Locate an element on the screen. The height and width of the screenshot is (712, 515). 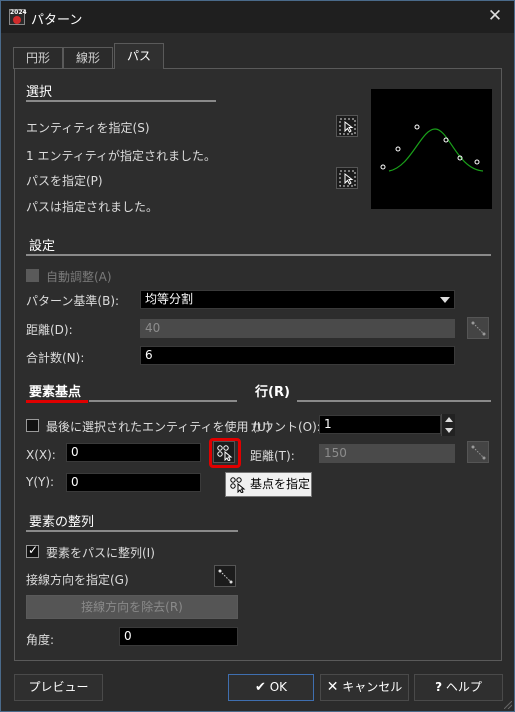
angle-input: 0 is located at coordinates (178, 636).